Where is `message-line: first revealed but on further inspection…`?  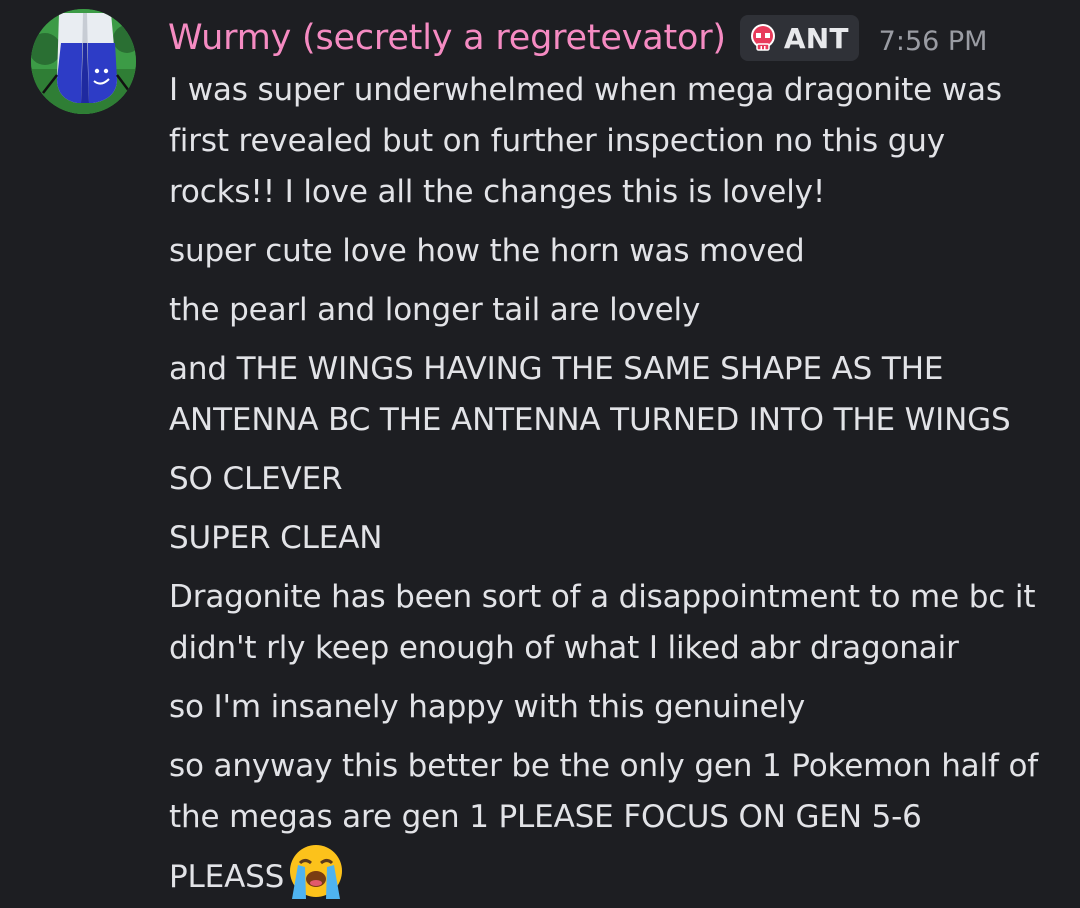
message-line: first revealed but on further inspection… is located at coordinates (557, 141).